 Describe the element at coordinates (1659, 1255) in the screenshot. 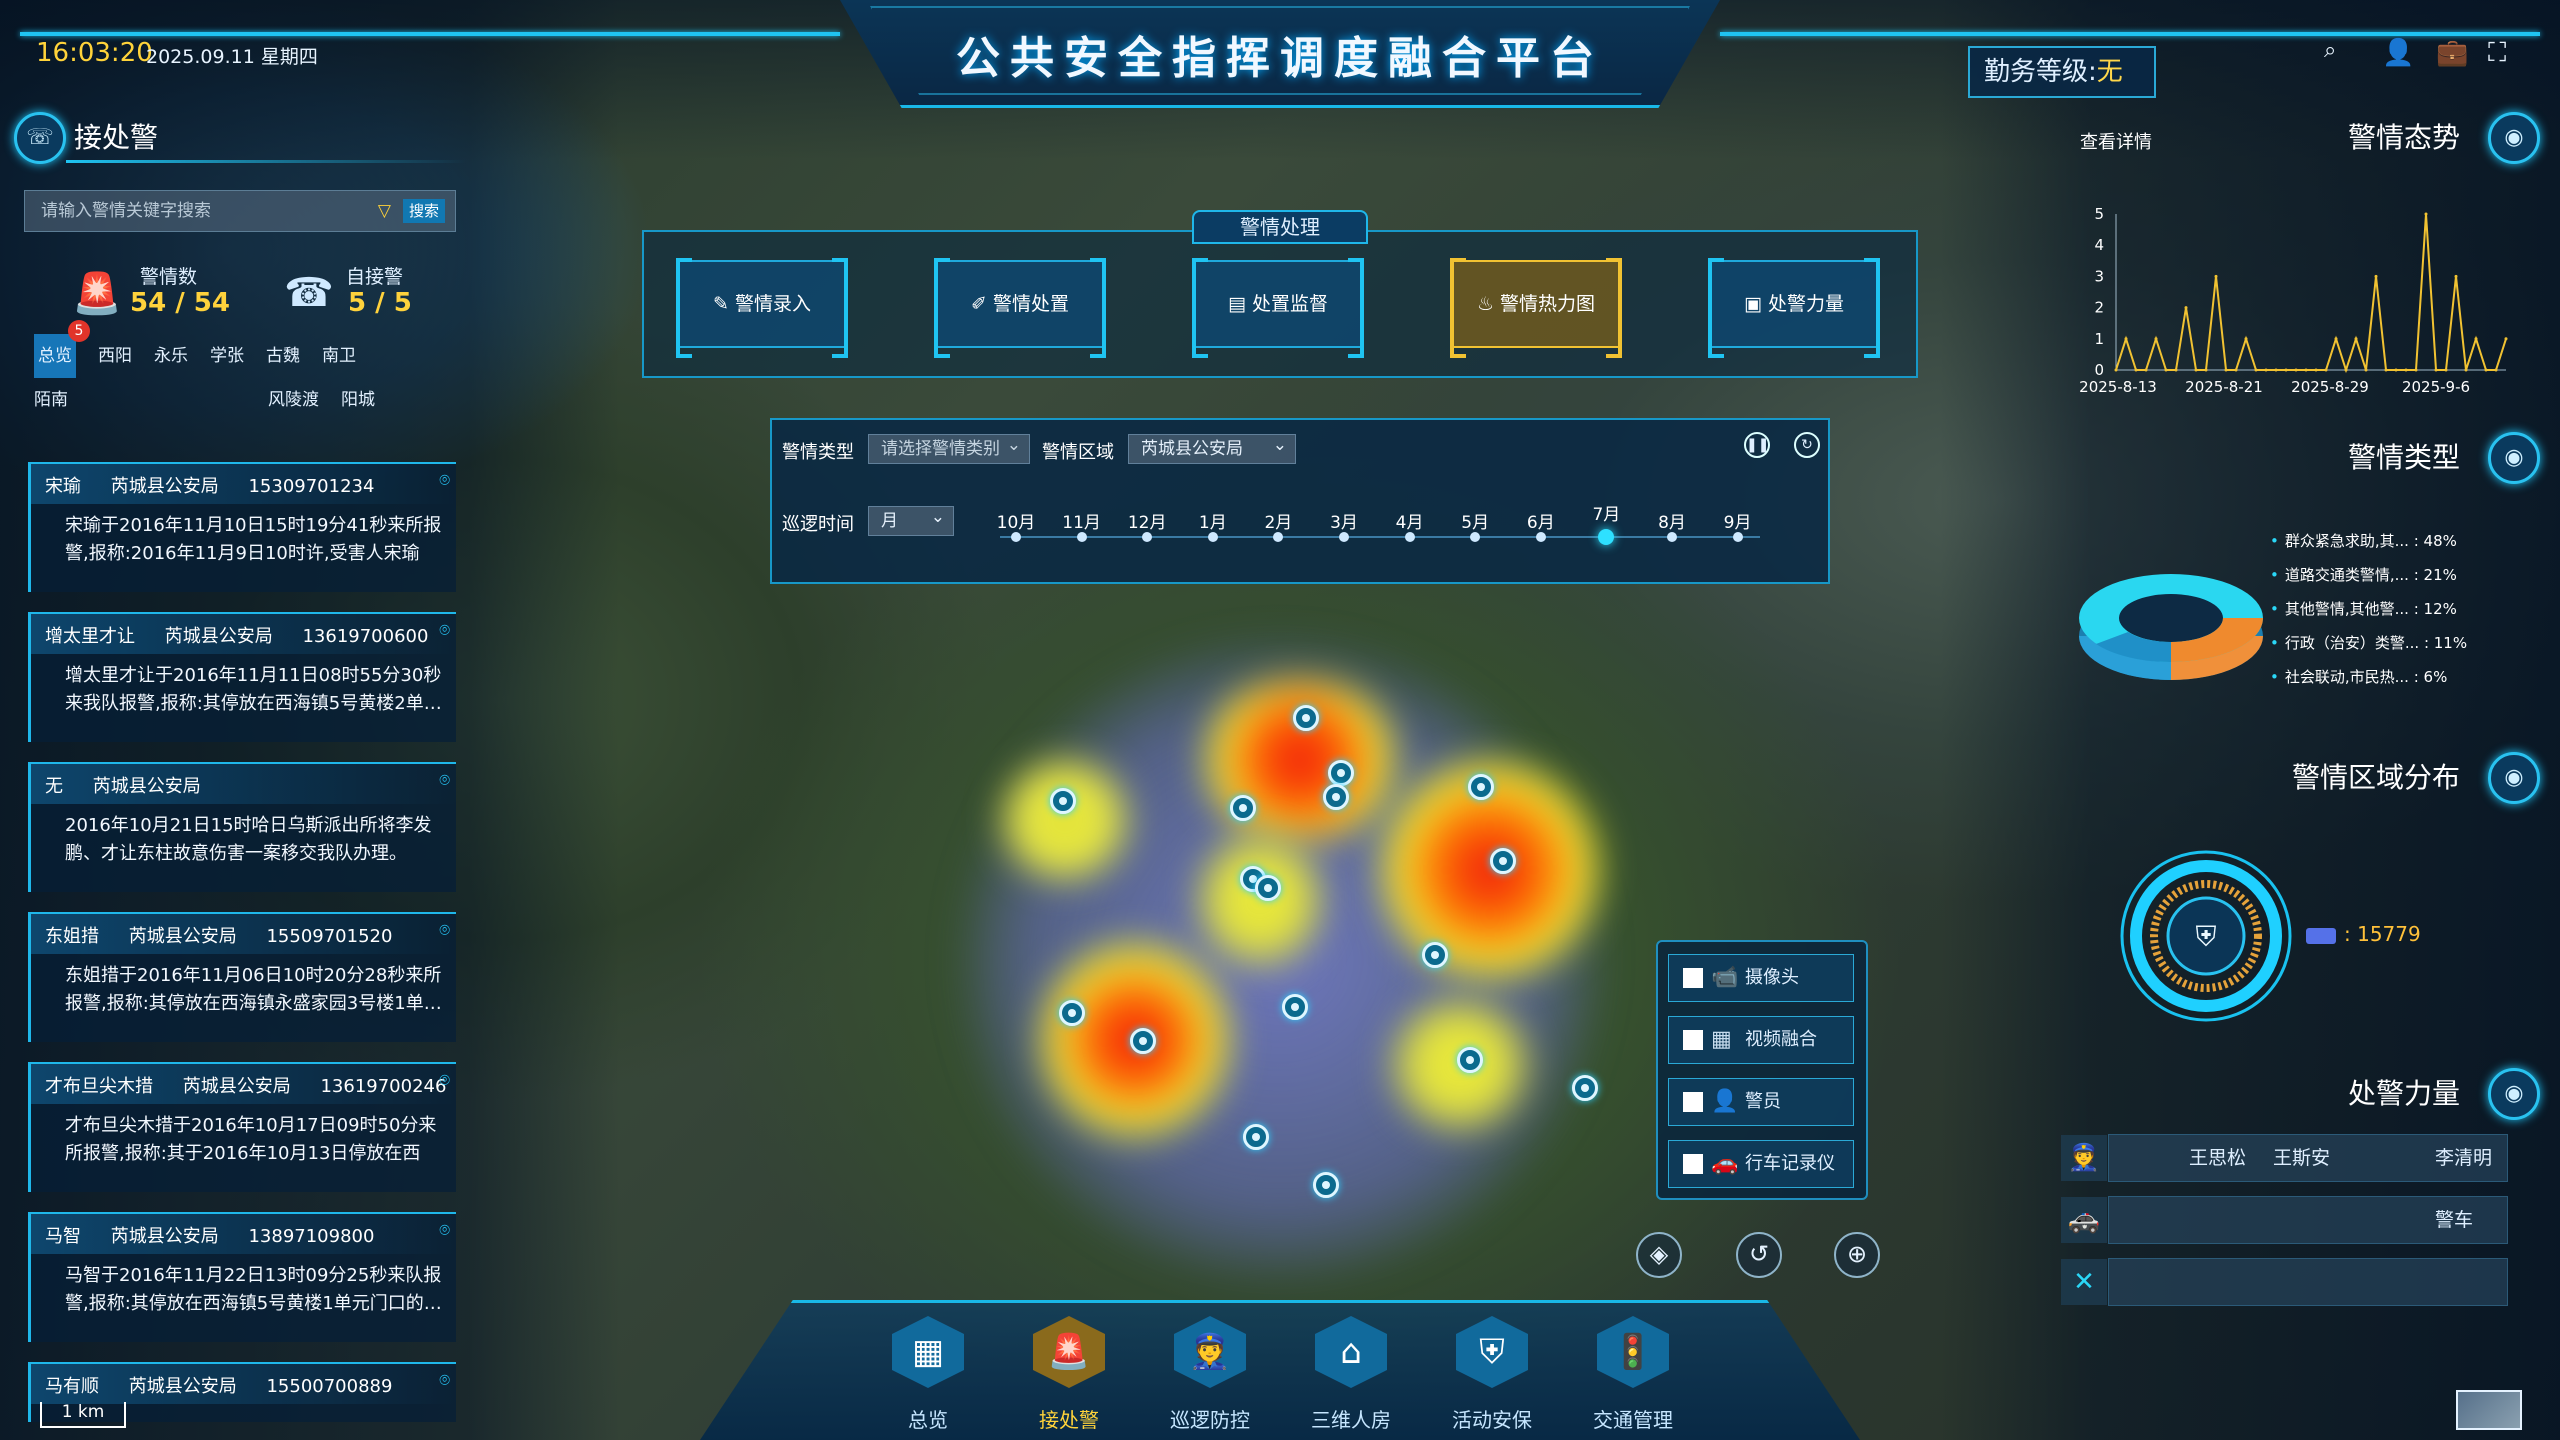

I see `layers-icon: ◈` at that location.